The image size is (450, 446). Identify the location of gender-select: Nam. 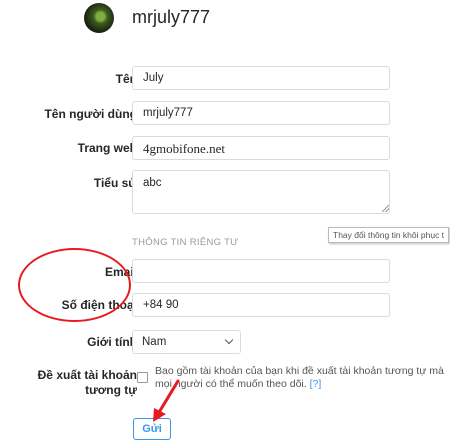
(186, 342).